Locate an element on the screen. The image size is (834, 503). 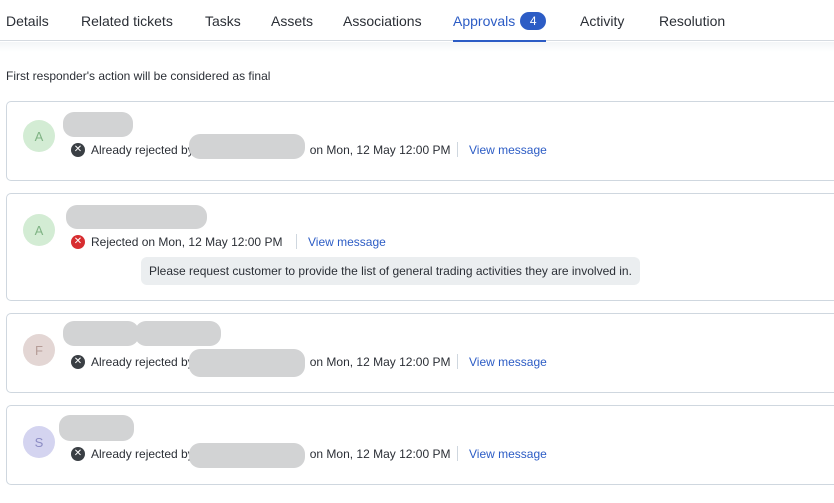
tab-details: Details is located at coordinates (27, 20).